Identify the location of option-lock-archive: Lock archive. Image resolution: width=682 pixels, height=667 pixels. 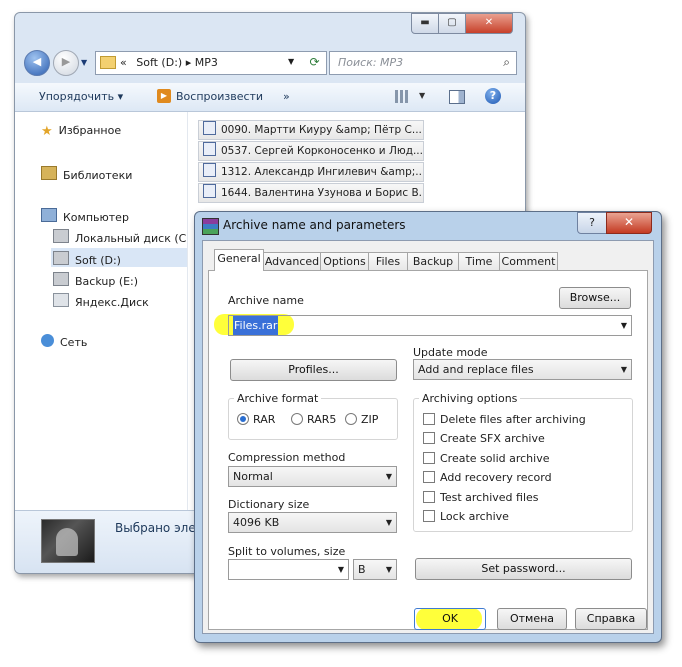
(466, 516).